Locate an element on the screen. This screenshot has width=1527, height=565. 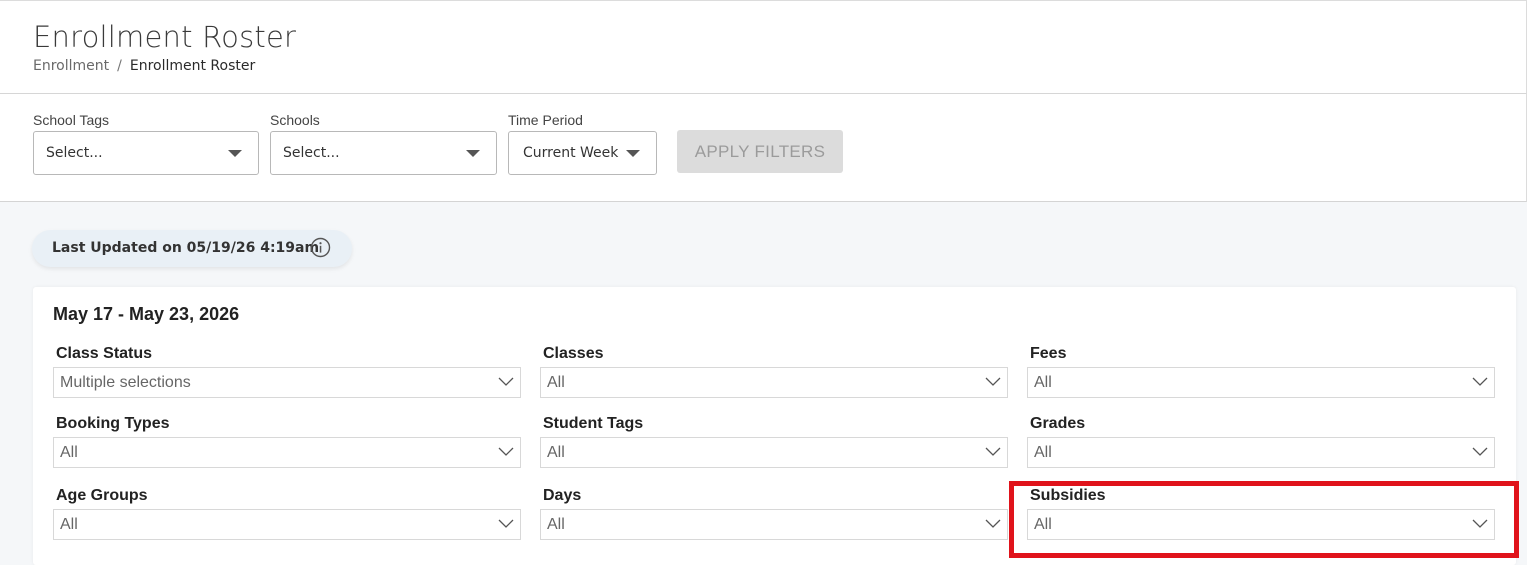
class-status-dropdown: Multiple selections is located at coordinates (287, 382).